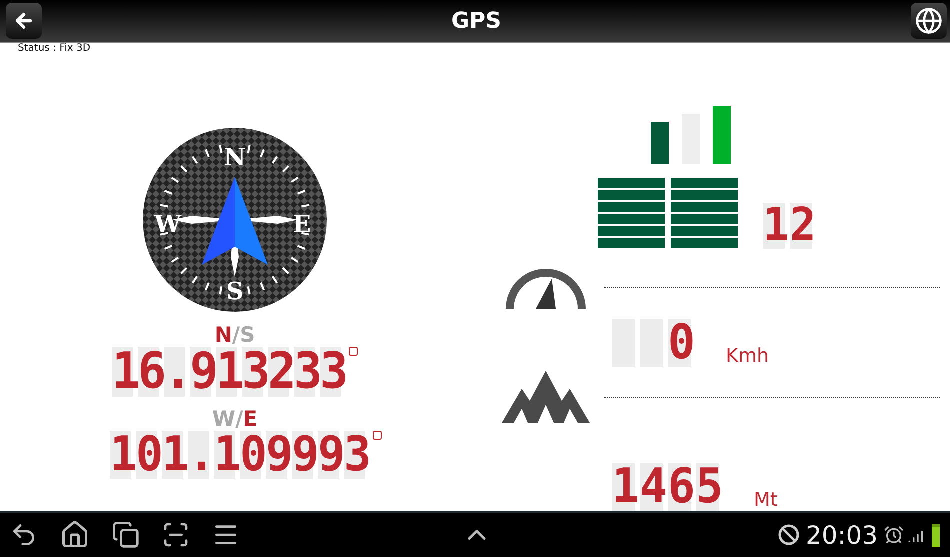 The height and width of the screenshot is (557, 950). Describe the element at coordinates (235, 419) in the screenshot. I see `hemisphere-label: W/E` at that location.